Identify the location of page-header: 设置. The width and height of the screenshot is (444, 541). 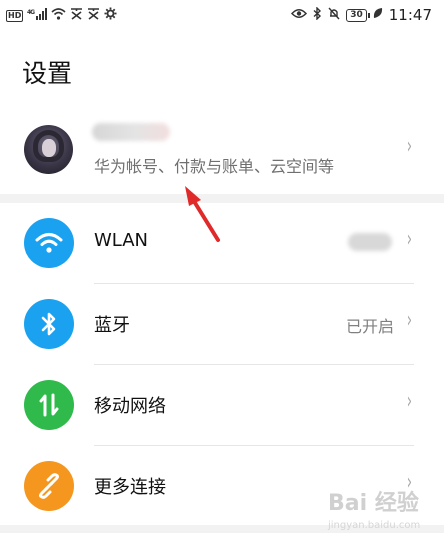
(222, 68).